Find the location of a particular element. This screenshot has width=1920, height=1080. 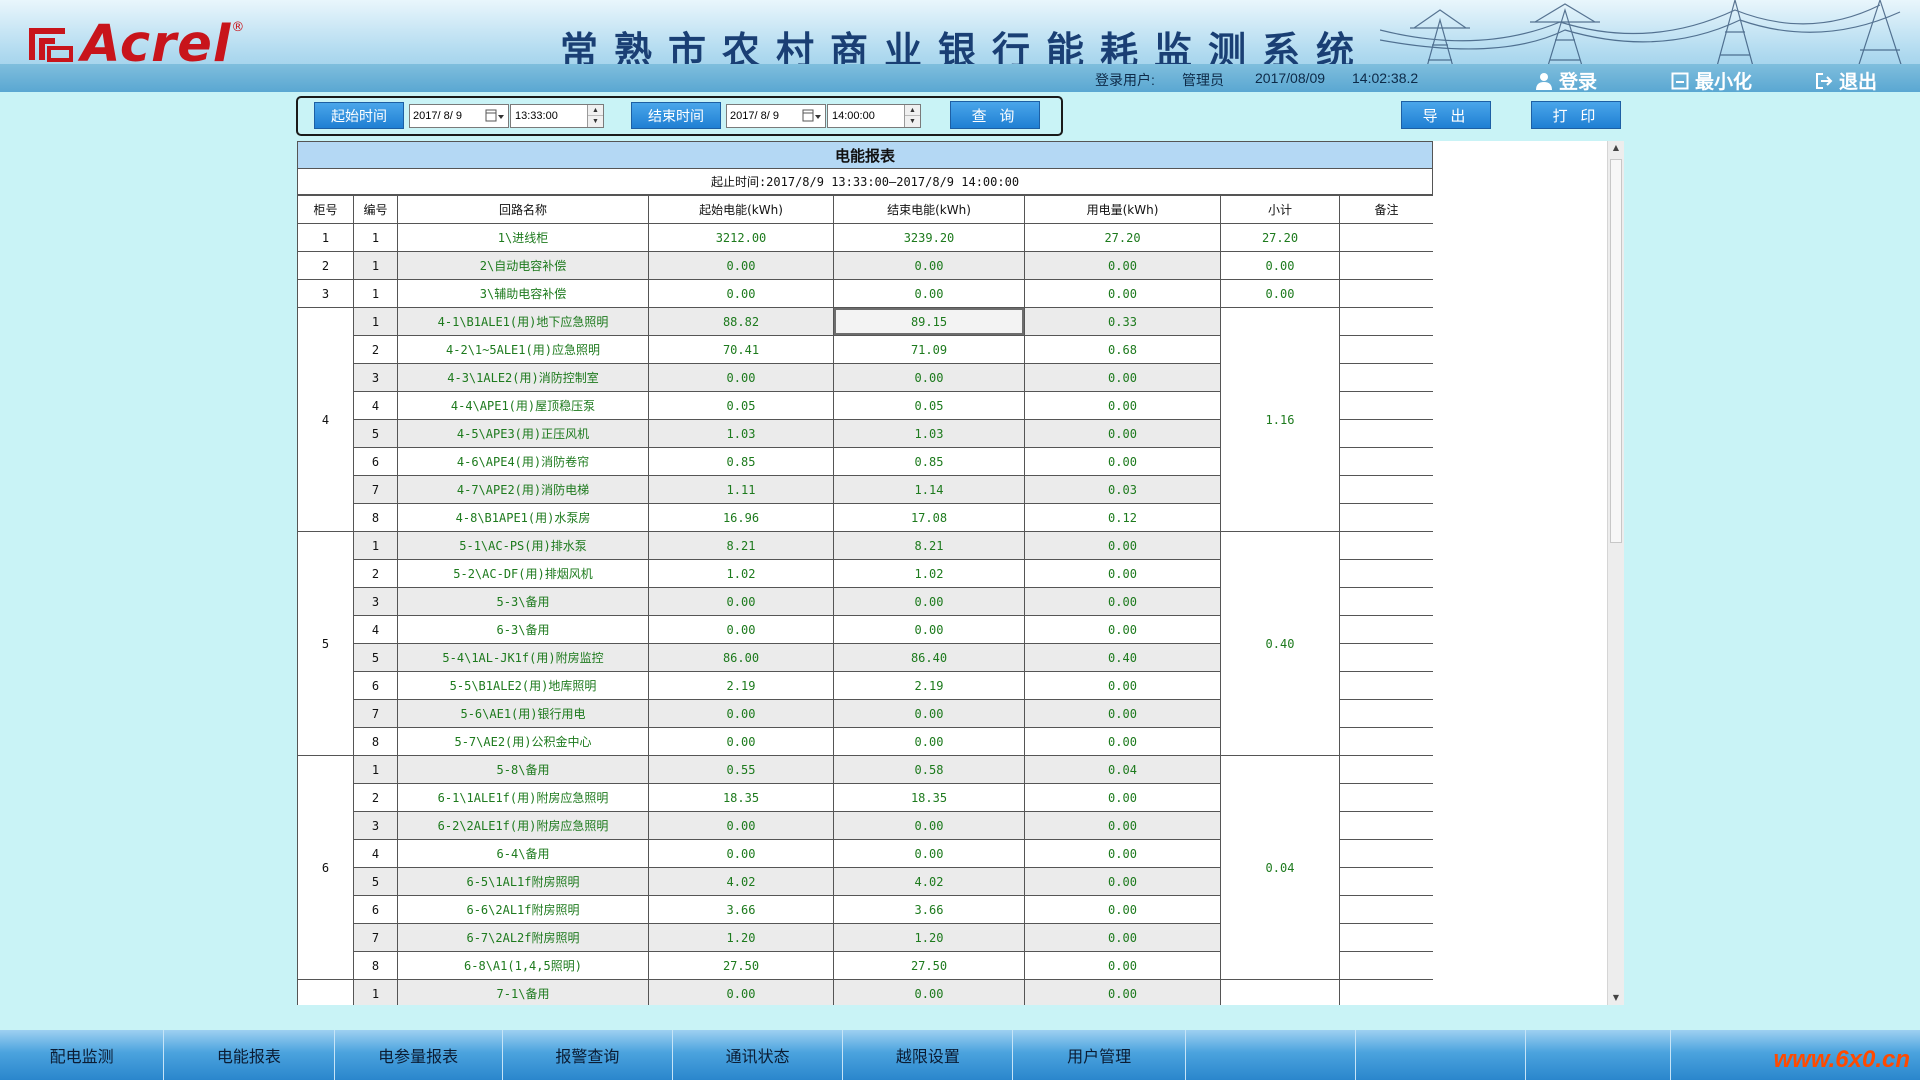

cell-number: 8 is located at coordinates (375, 517).